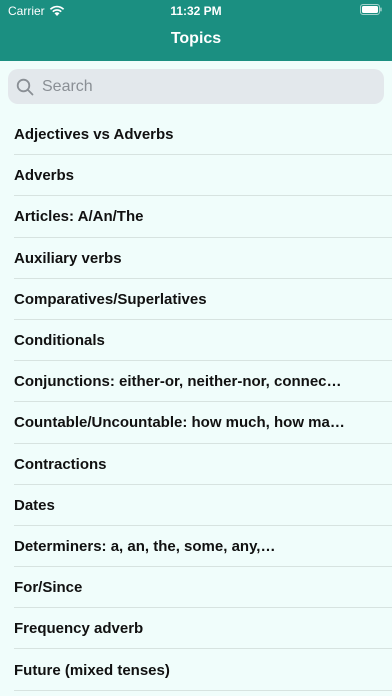 The image size is (392, 696). Describe the element at coordinates (196, 464) in the screenshot. I see `list-item: Contractions` at that location.